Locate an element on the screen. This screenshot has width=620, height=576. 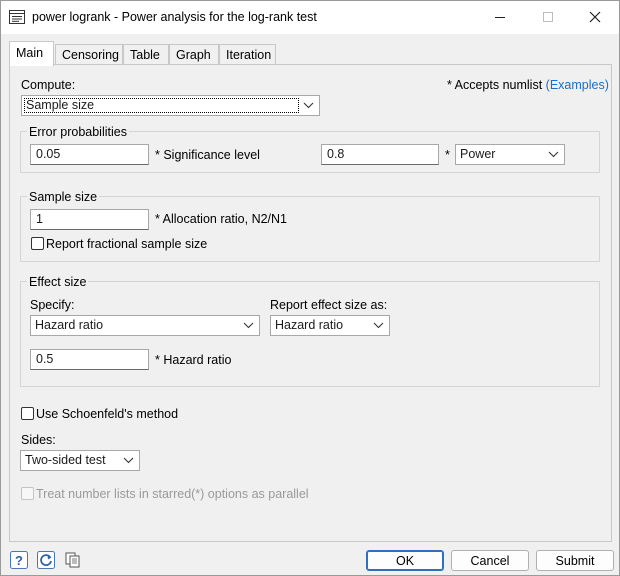
compute-select: Sample size is located at coordinates (170, 105).